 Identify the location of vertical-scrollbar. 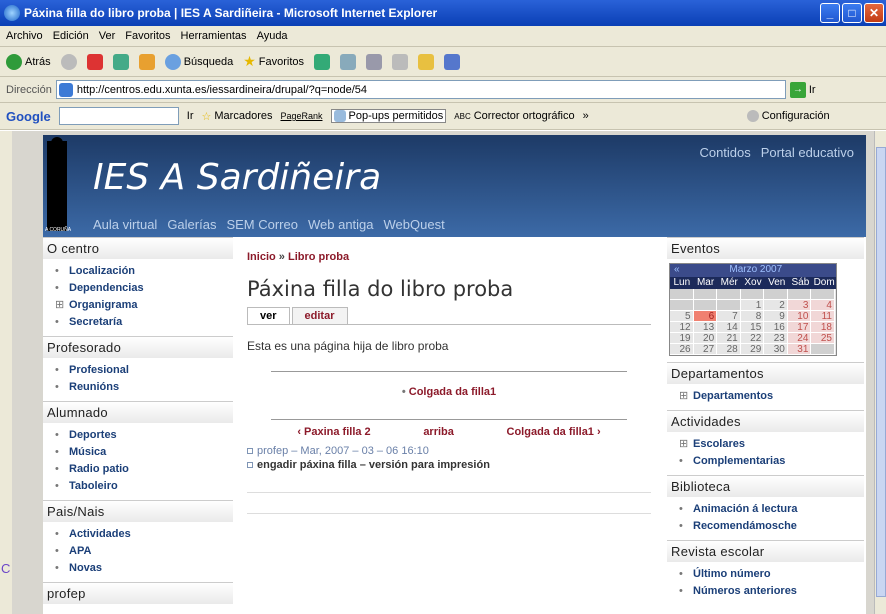
(880, 372).